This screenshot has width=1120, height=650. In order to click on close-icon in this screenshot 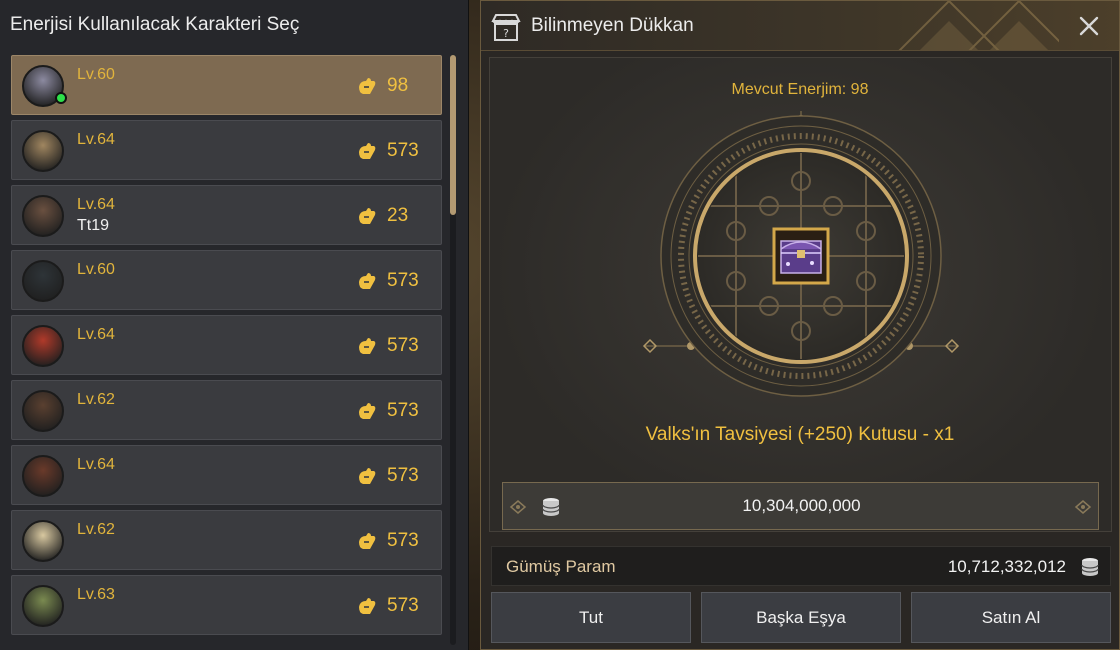, I will do `click(1089, 26)`.